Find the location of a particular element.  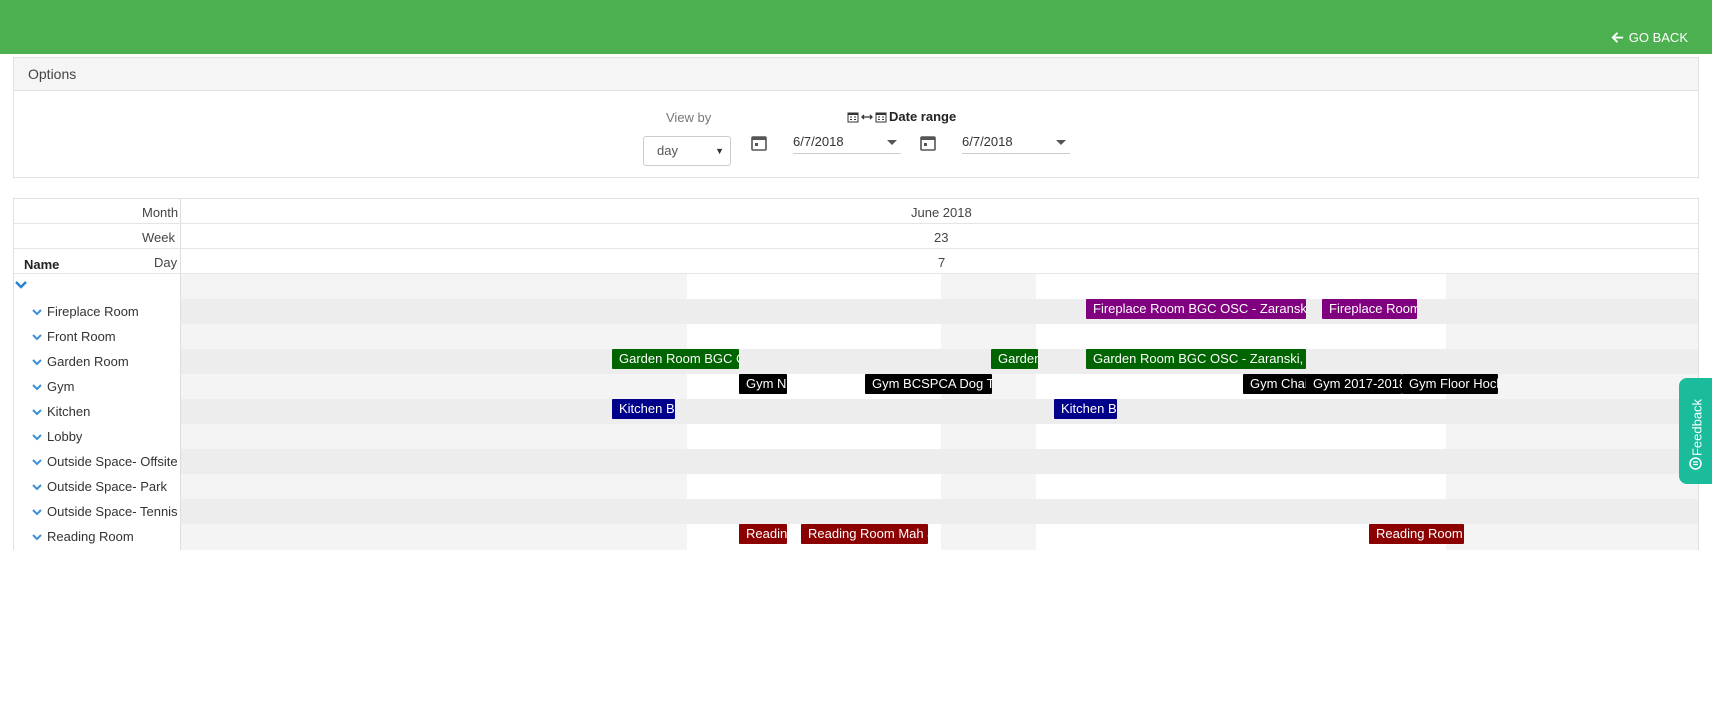

start-date-input: 6/7/2018 is located at coordinates (847, 142).